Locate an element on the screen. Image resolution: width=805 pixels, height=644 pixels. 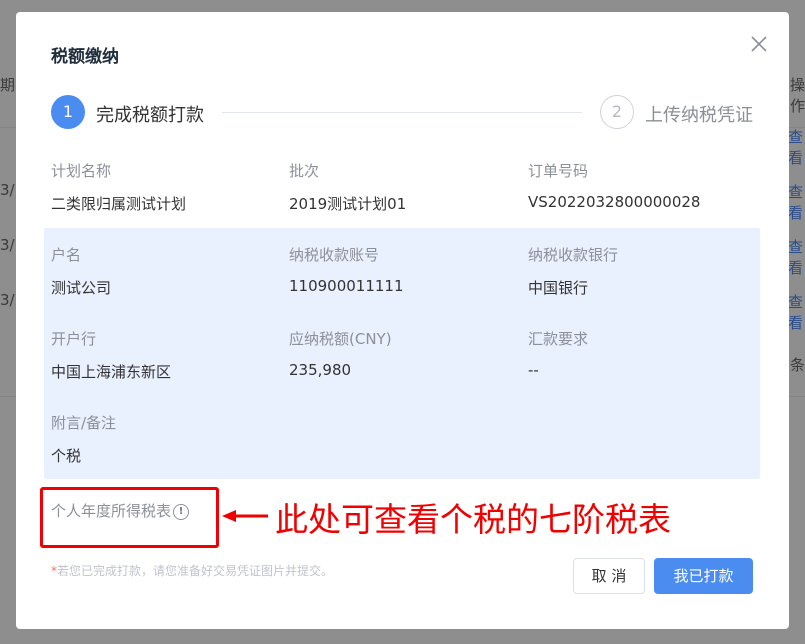
annual-income-tax-table-link: 个人年度所得税表! is located at coordinates (120, 510).